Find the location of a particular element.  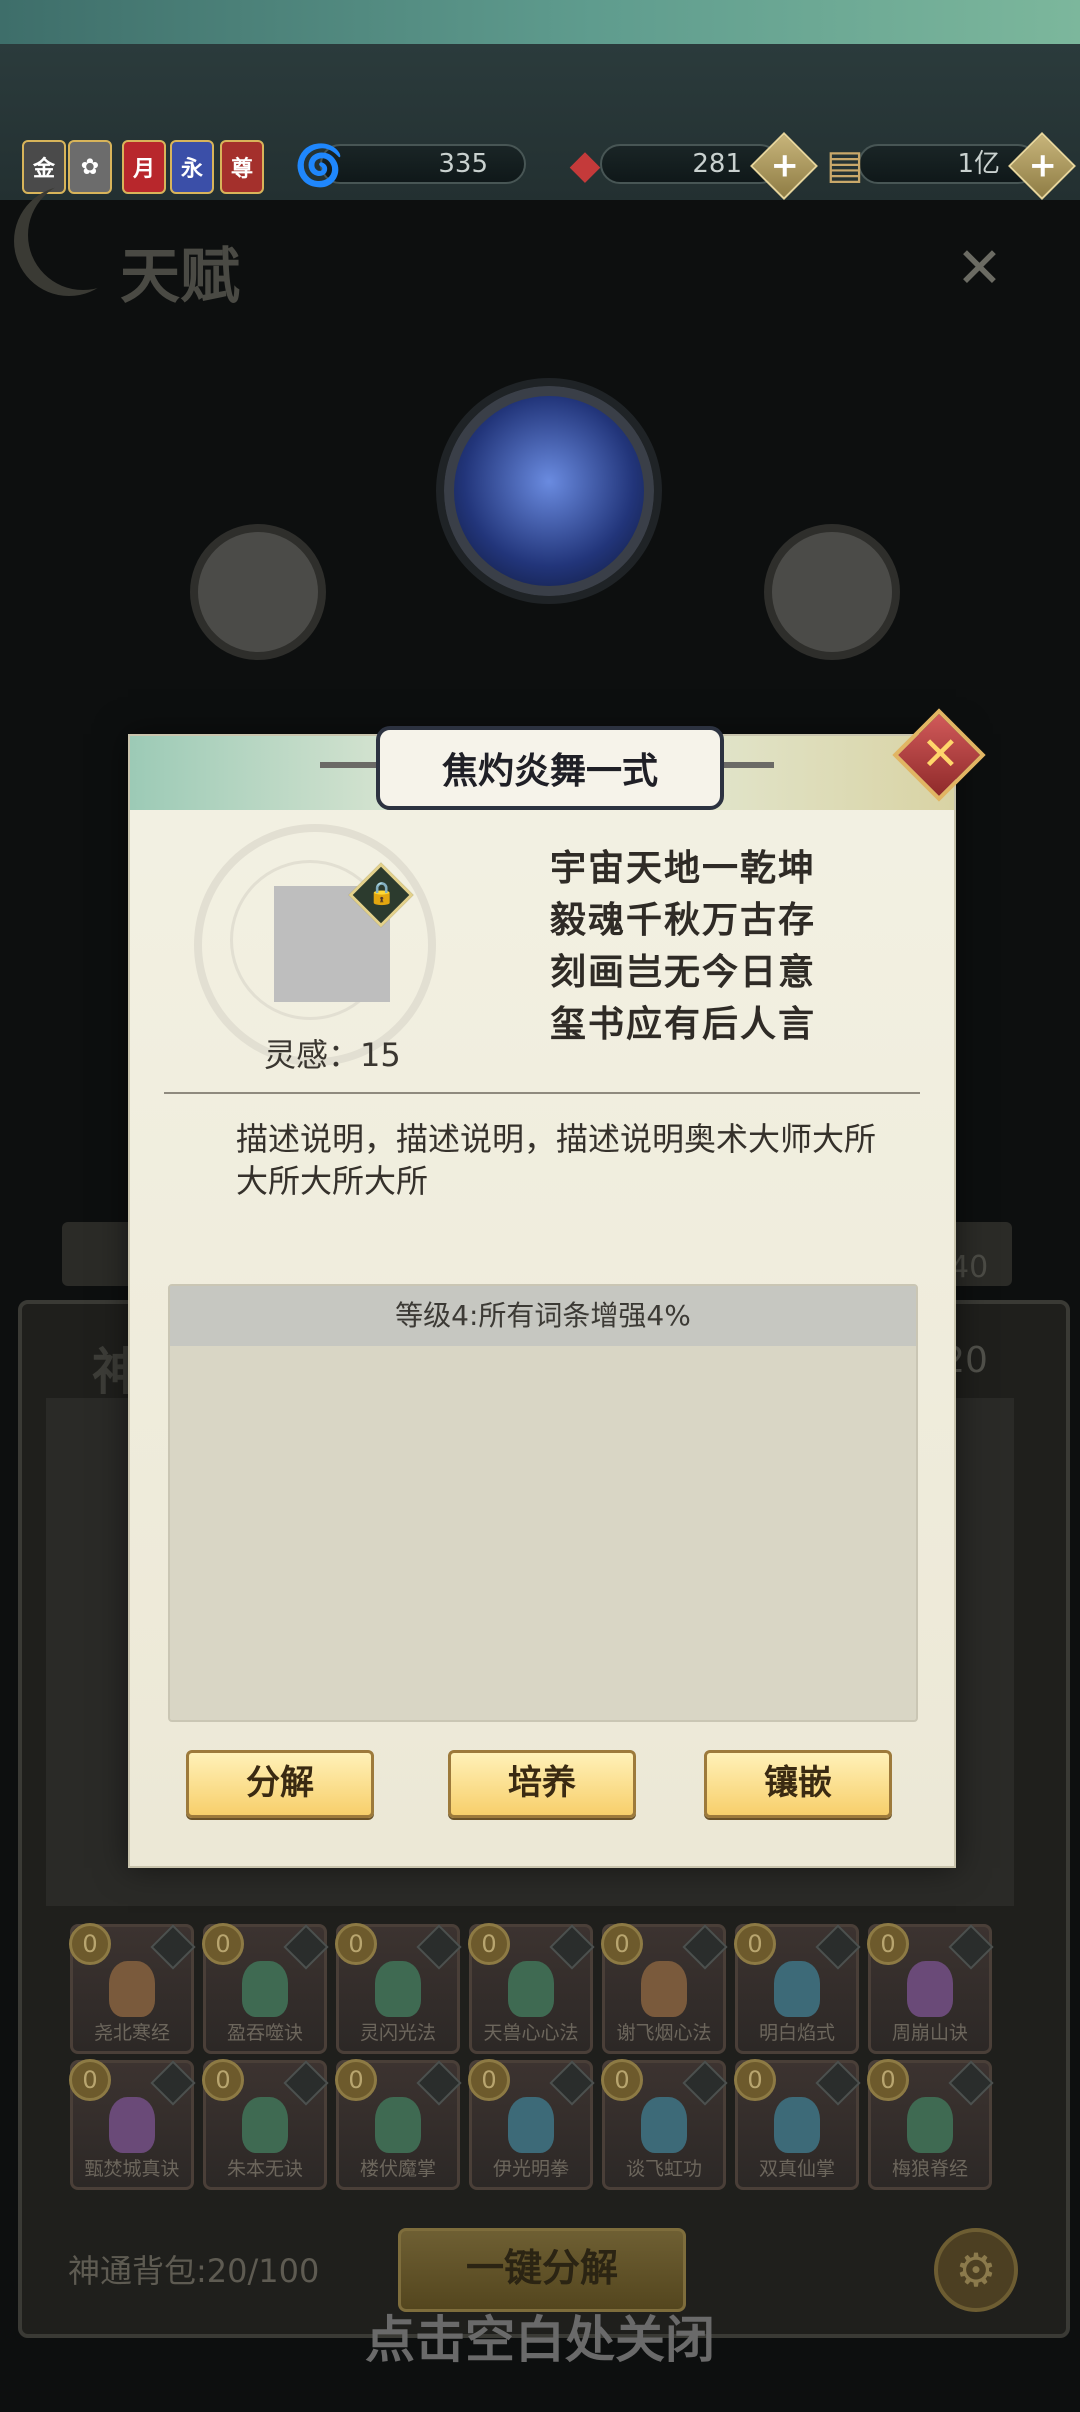

divider is located at coordinates (542, 1093).